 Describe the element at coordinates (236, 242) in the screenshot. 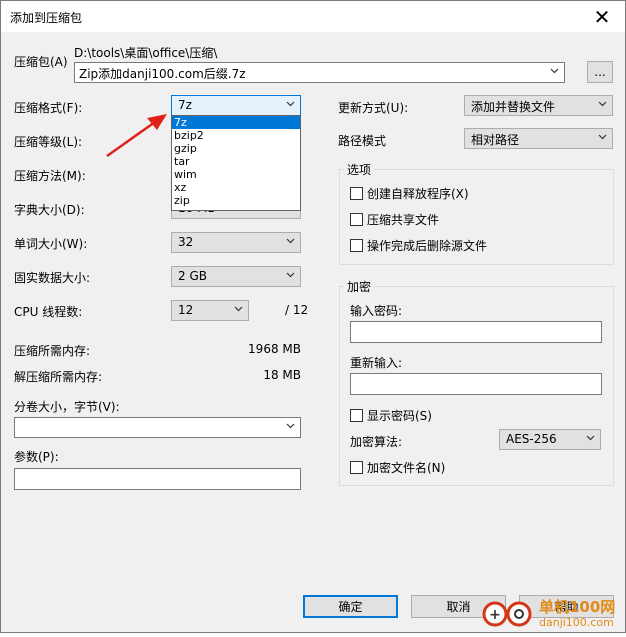

I see `word-select: 32` at that location.